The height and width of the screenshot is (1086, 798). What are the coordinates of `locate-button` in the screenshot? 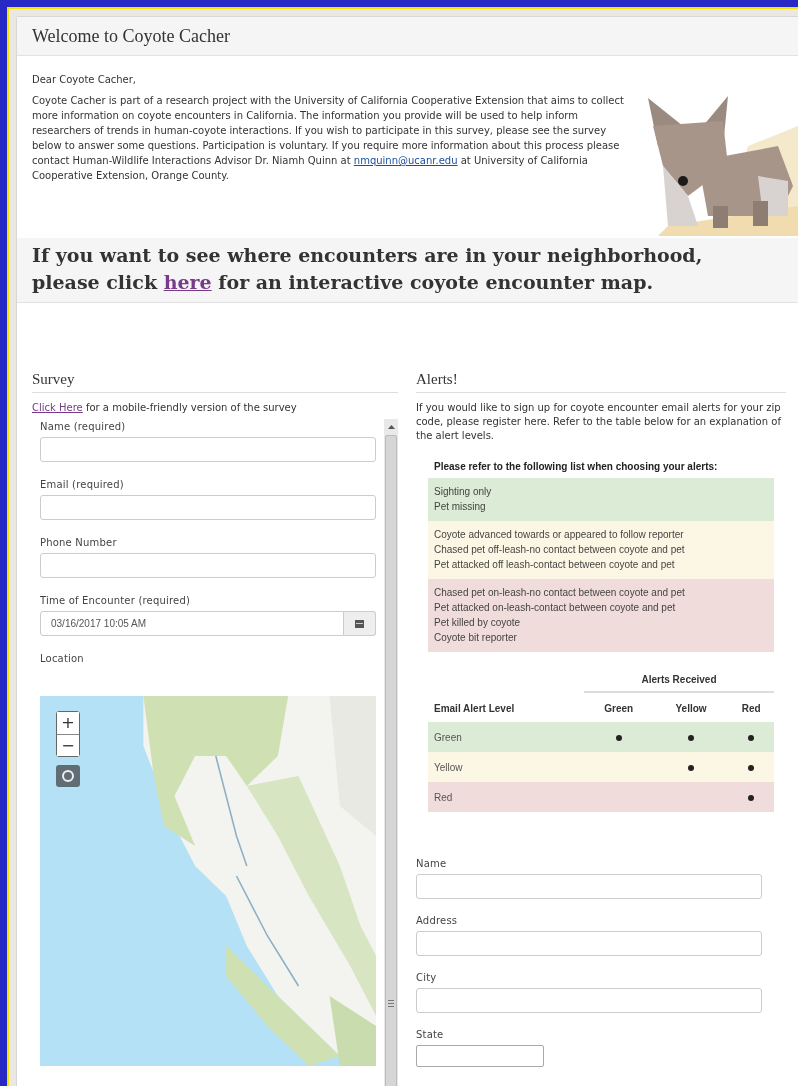 It's located at (68, 776).